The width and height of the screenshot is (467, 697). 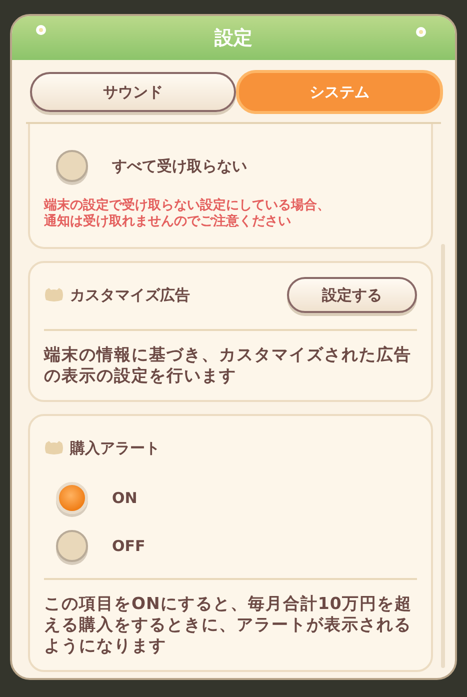 I want to click on section-title: 購入アラート, so click(x=115, y=448).